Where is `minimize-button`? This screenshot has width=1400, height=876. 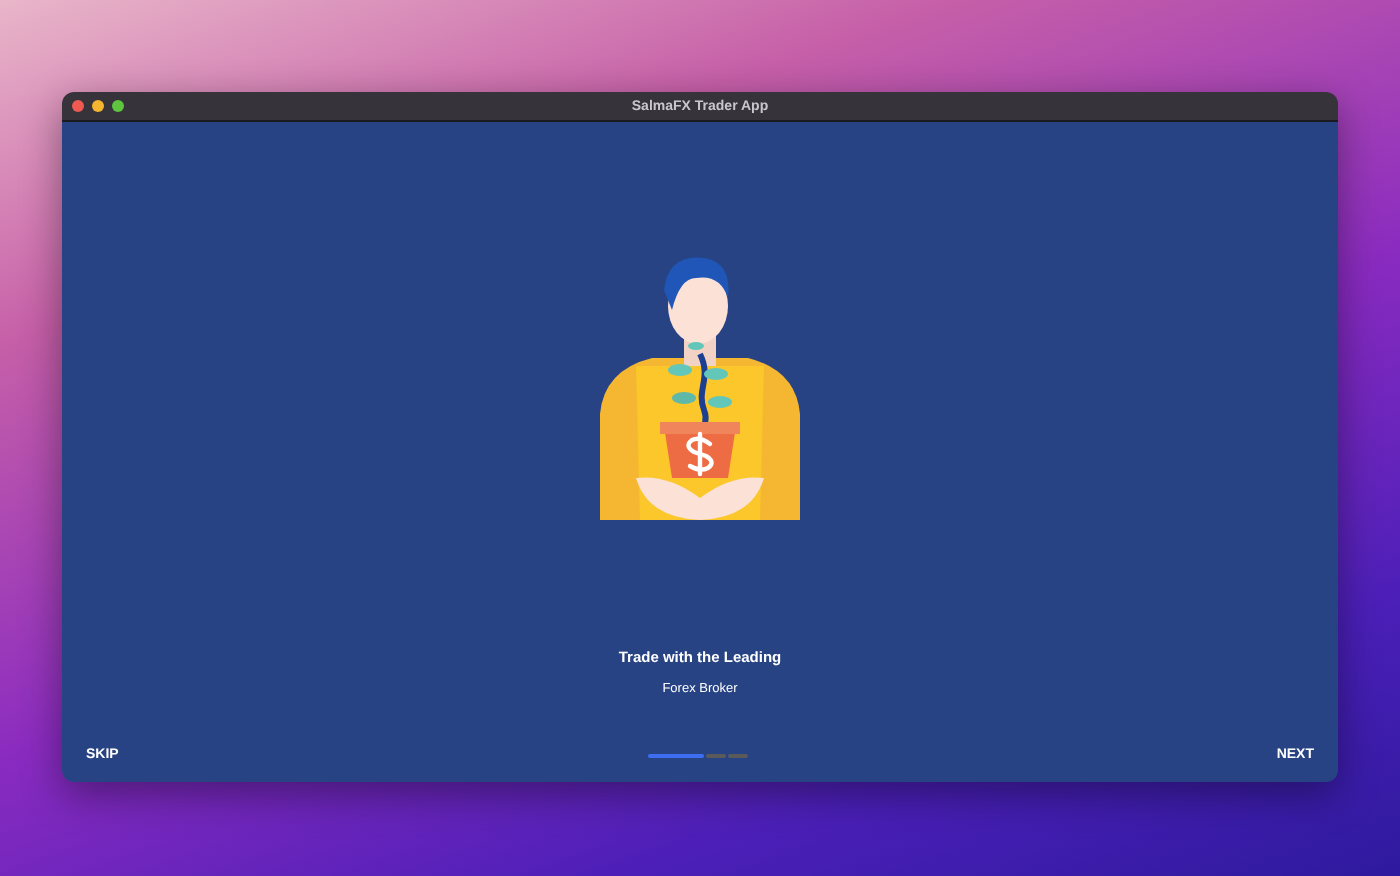 minimize-button is located at coordinates (98, 106).